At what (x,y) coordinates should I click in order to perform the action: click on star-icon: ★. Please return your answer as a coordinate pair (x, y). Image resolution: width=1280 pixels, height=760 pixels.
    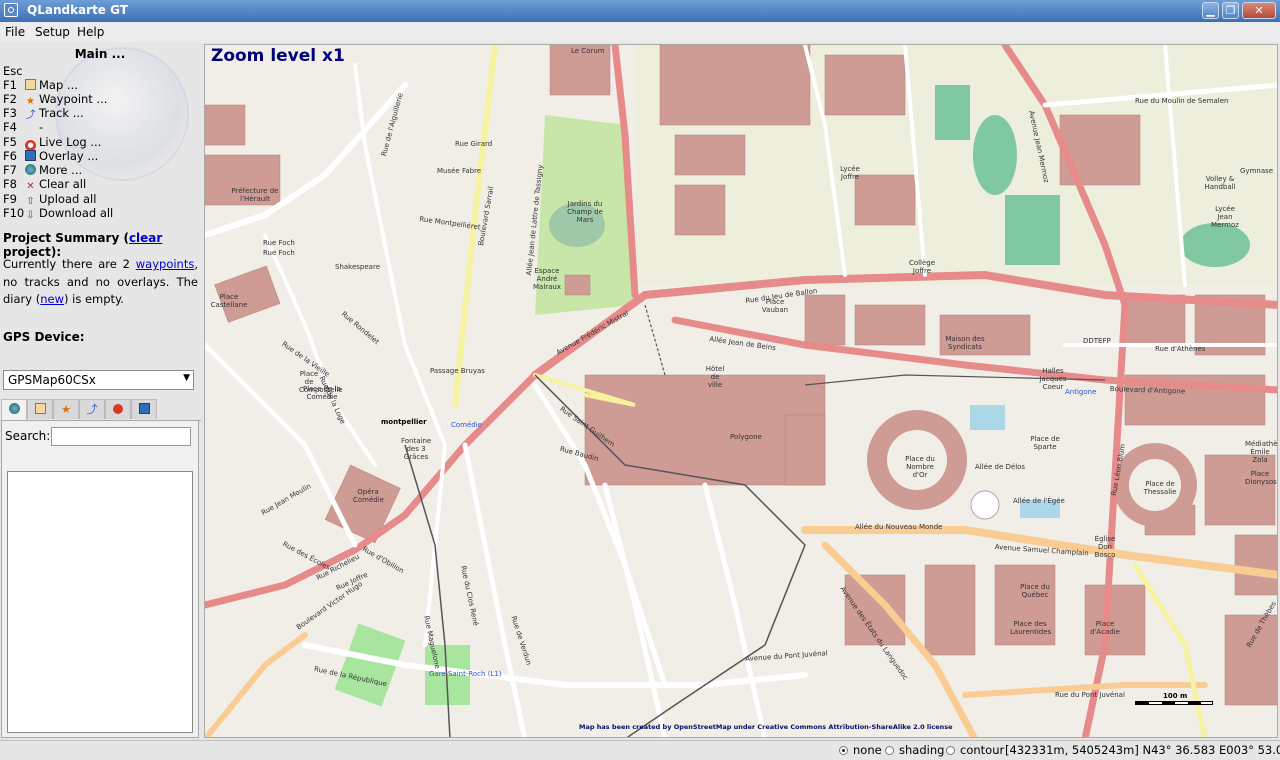
    Looking at the image, I should click on (66, 409).